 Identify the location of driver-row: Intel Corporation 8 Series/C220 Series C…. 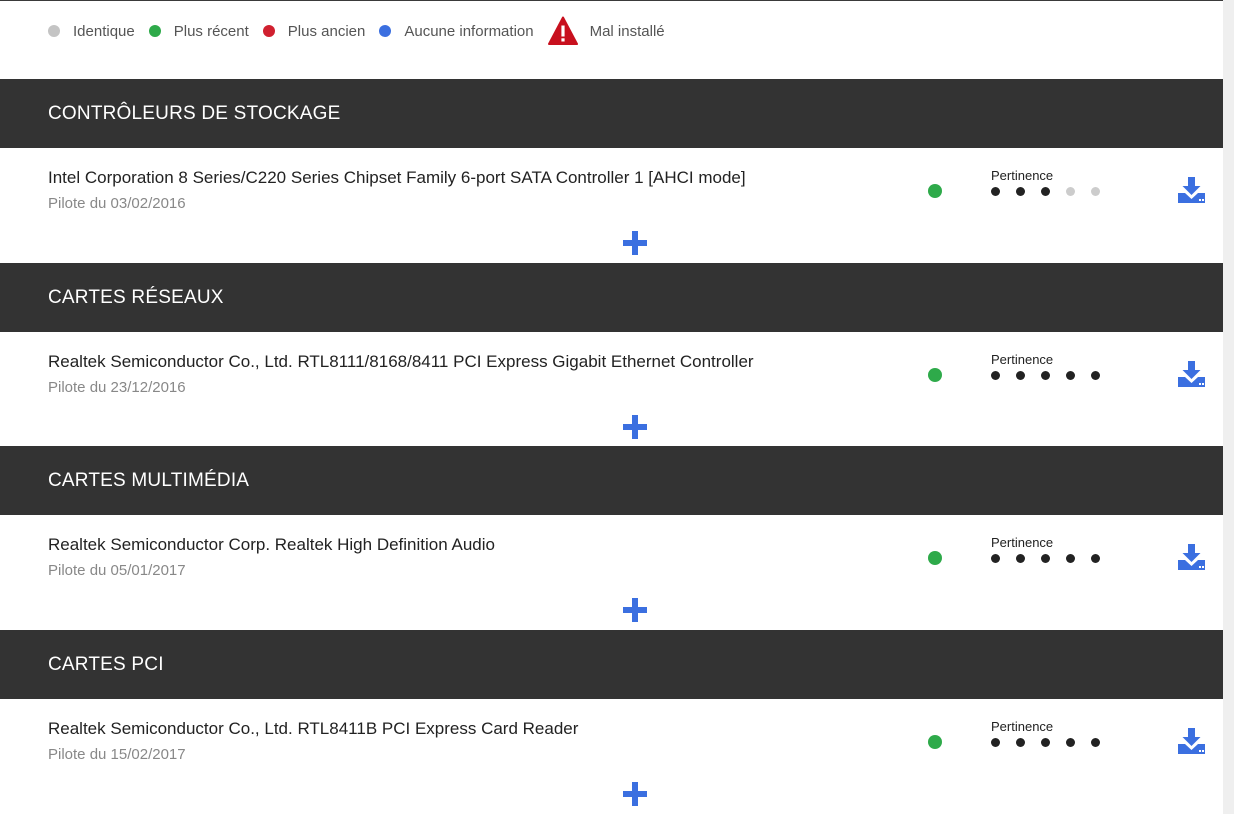
(611, 205).